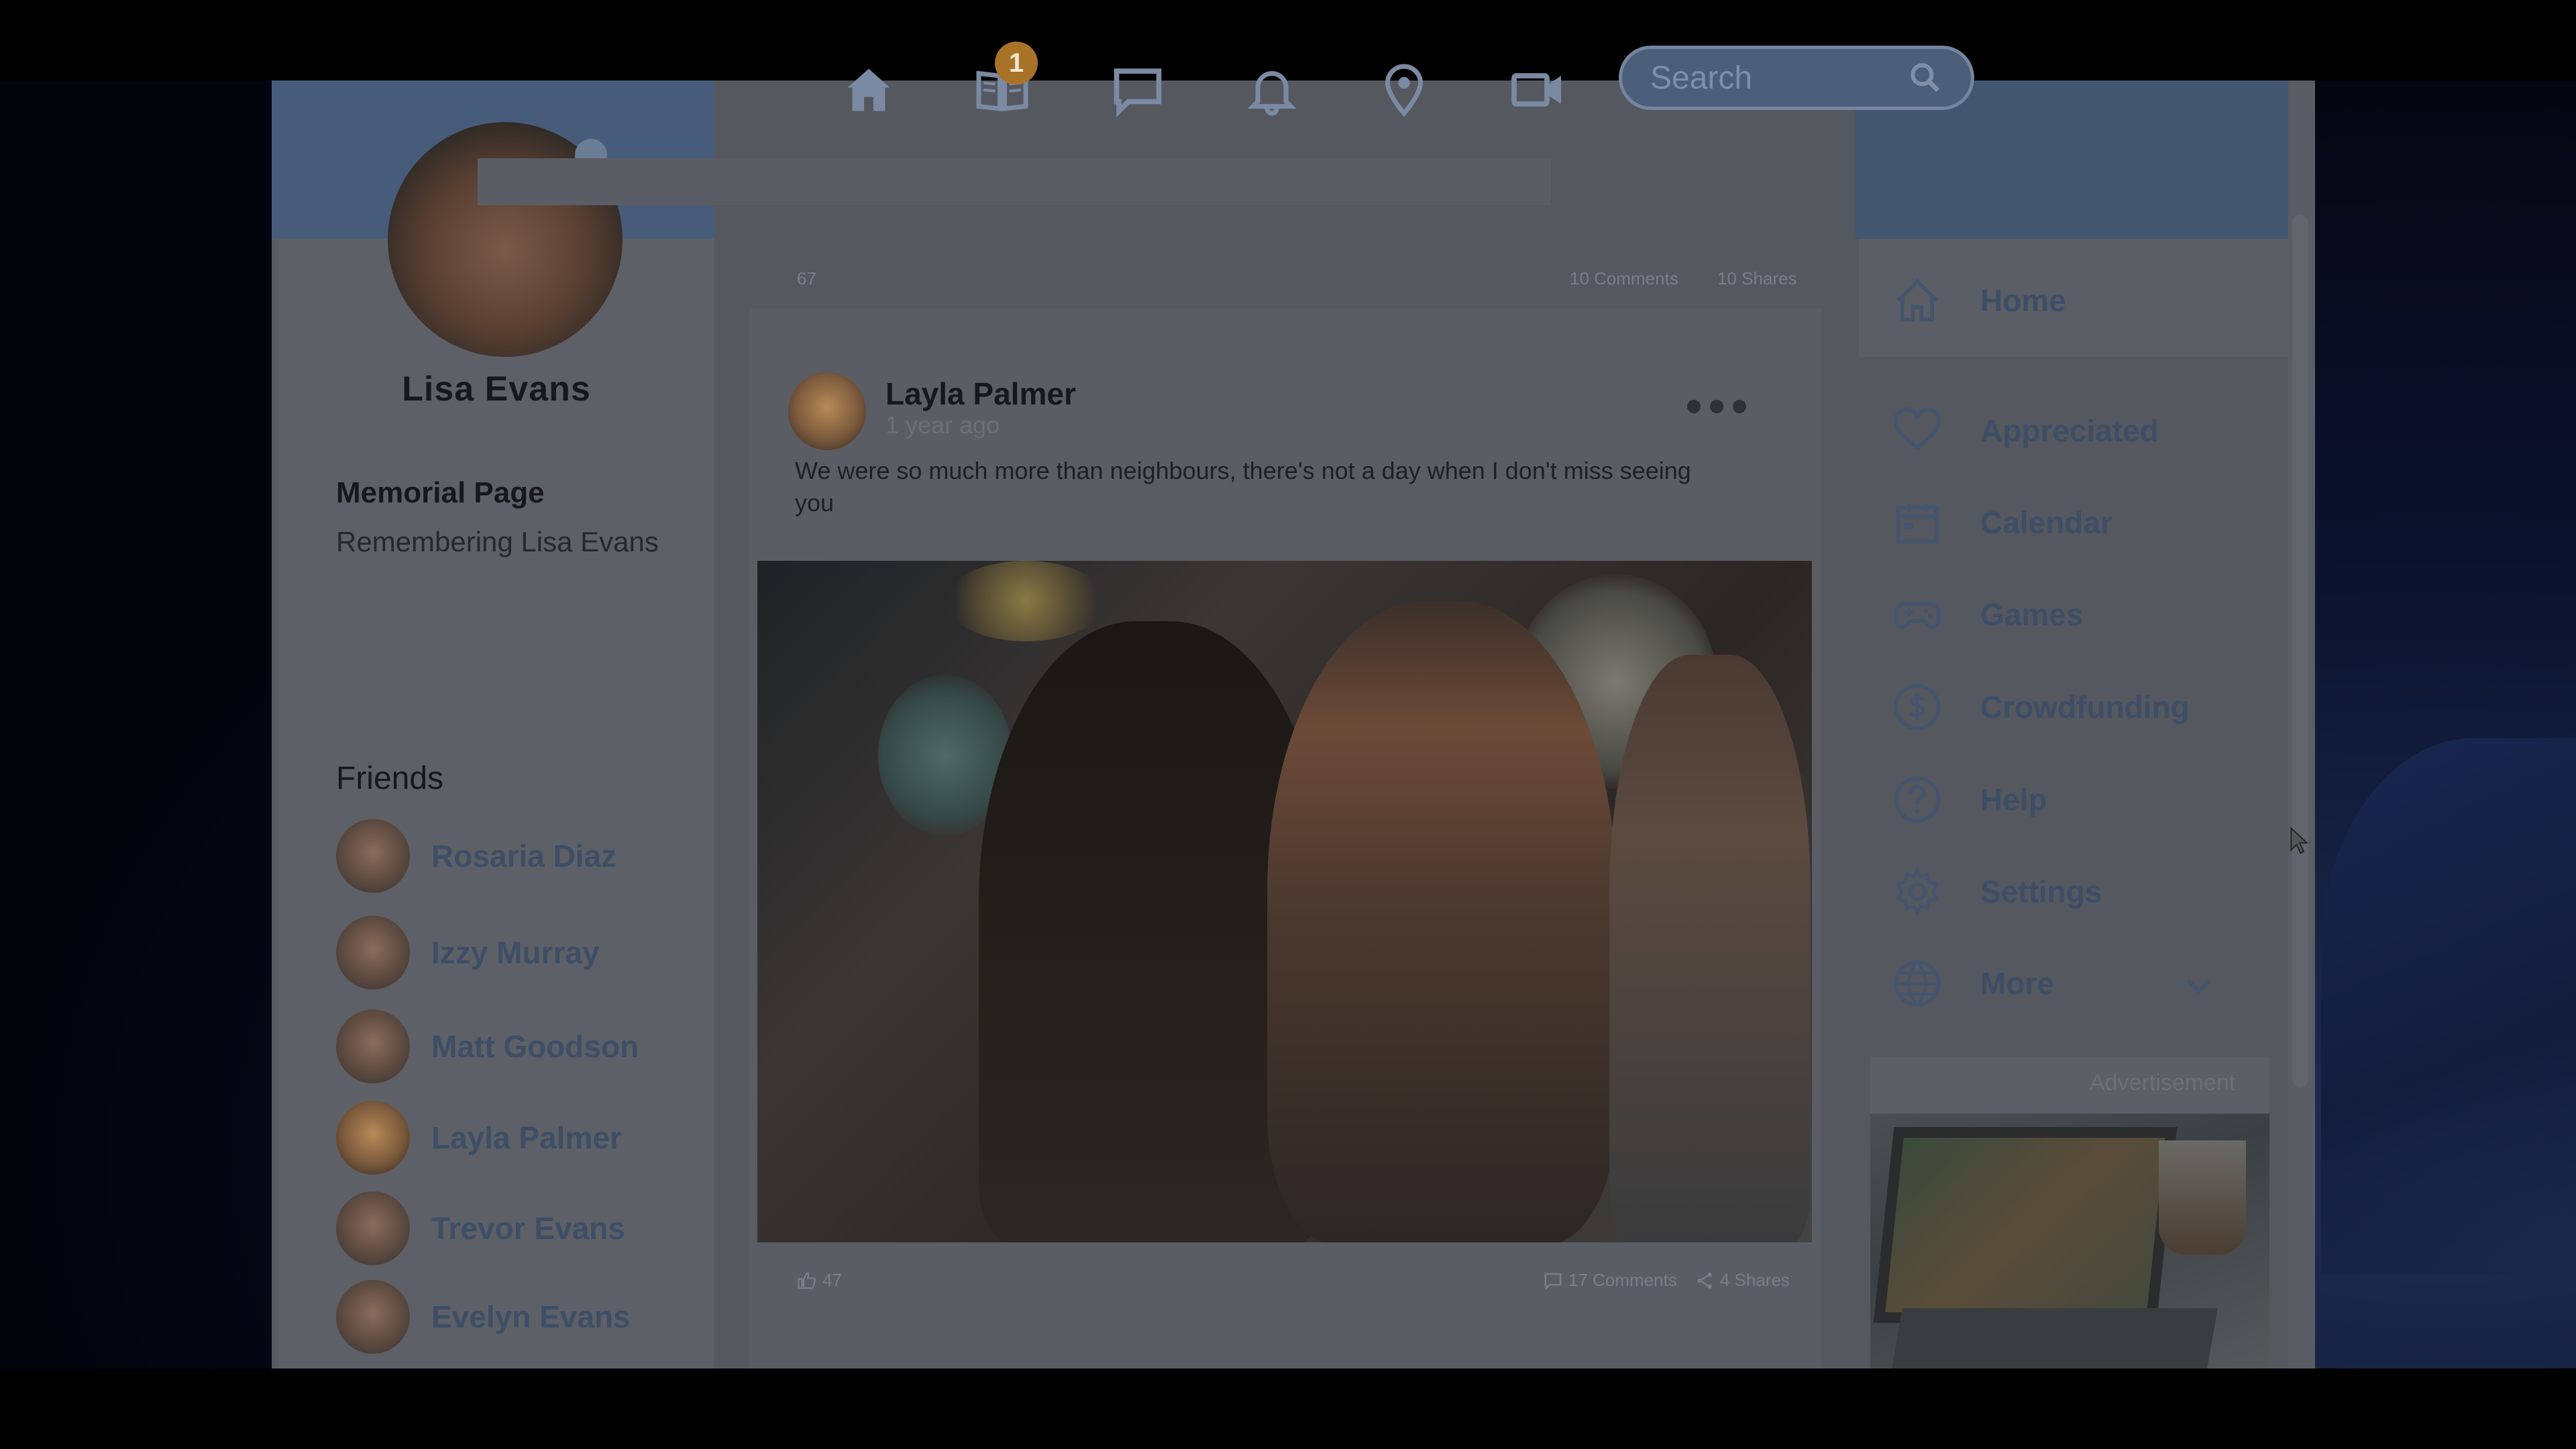 Image resolution: width=2576 pixels, height=1449 pixels. I want to click on menu-item-crowdfunding: Crowdfunding, so click(2079, 707).